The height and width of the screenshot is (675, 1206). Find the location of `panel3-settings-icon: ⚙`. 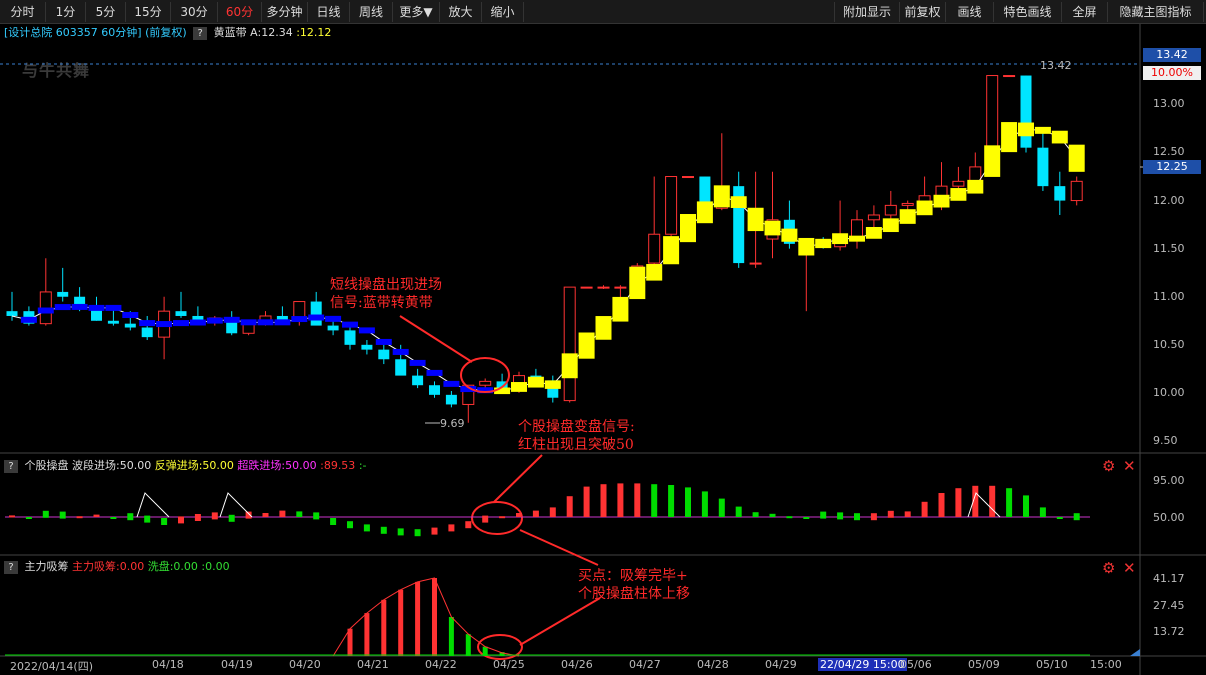

panel3-settings-icon: ⚙ is located at coordinates (1108, 568).